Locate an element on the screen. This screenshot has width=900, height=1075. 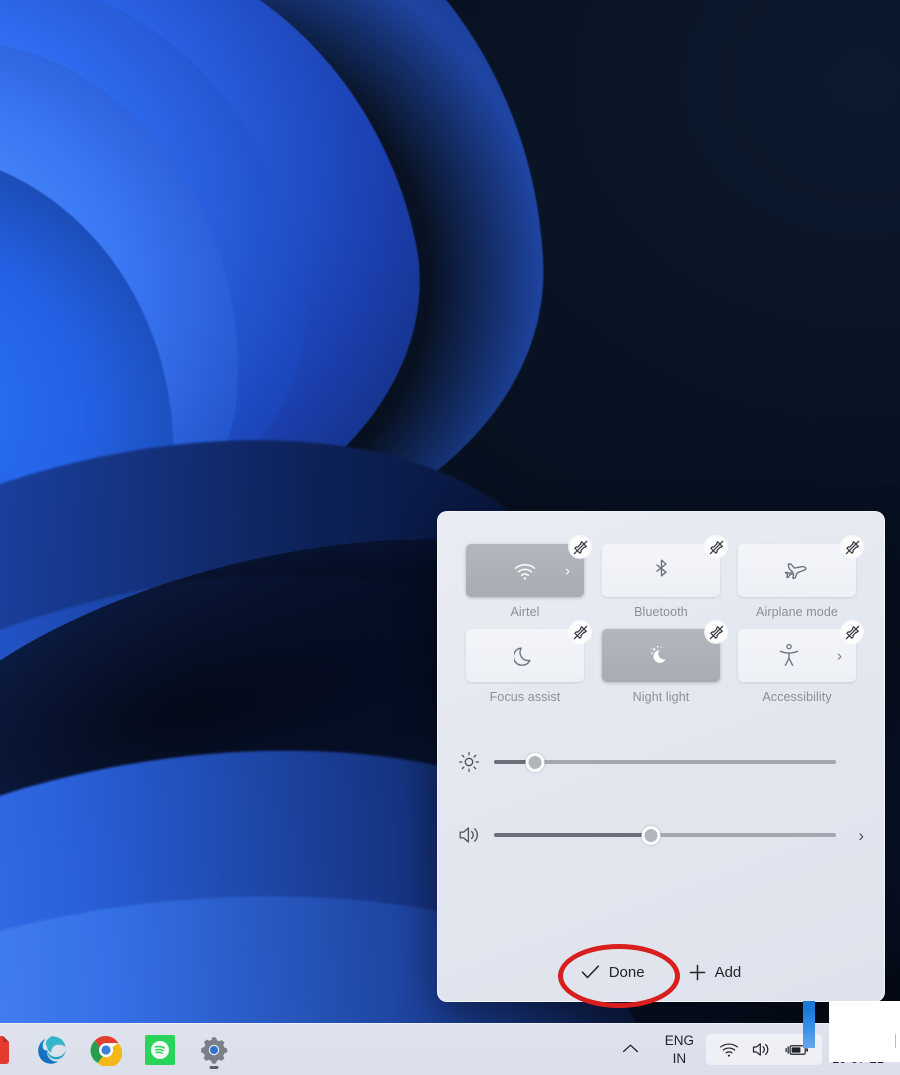
airplane-tile-button is located at coordinates (801, 566).